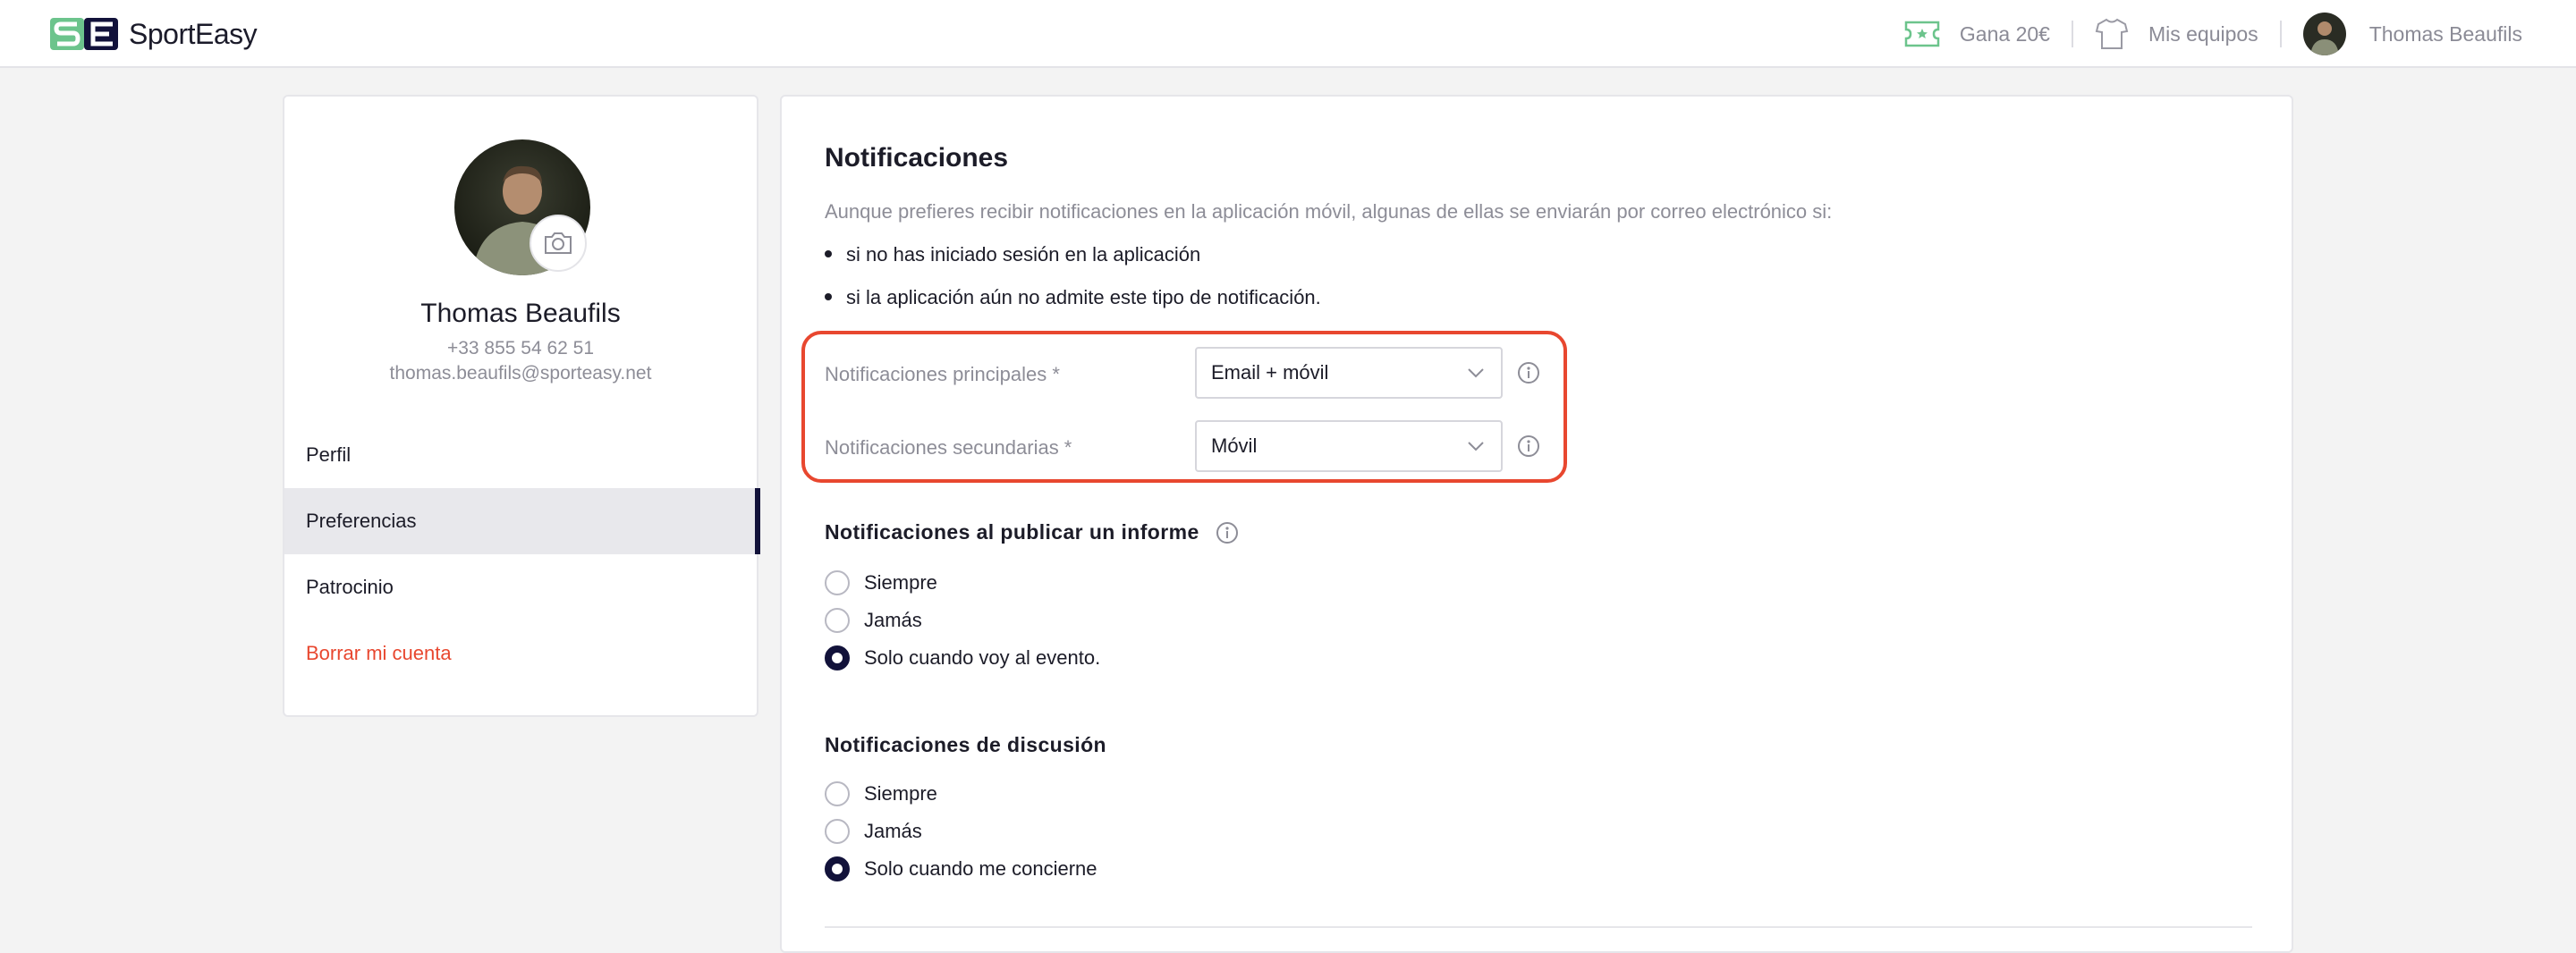  What do you see at coordinates (329, 455) in the screenshot?
I see `sidebar-item-label: Perfil` at bounding box center [329, 455].